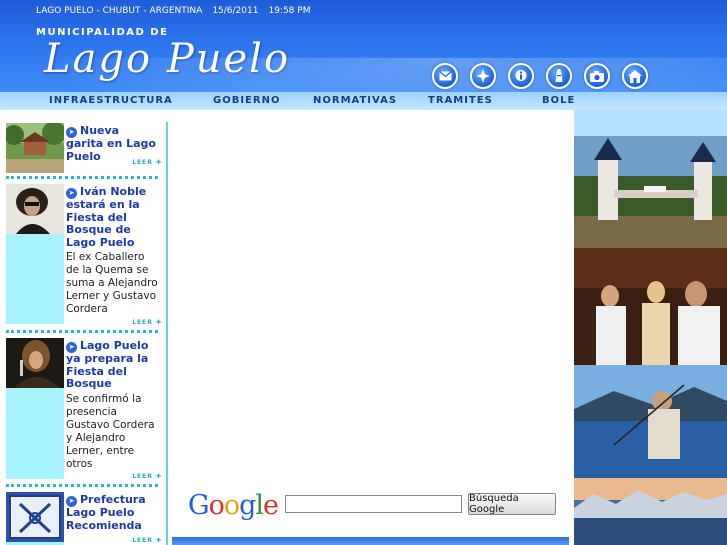 The image size is (727, 545). I want to click on photo-sky-top, so click(650, 123).